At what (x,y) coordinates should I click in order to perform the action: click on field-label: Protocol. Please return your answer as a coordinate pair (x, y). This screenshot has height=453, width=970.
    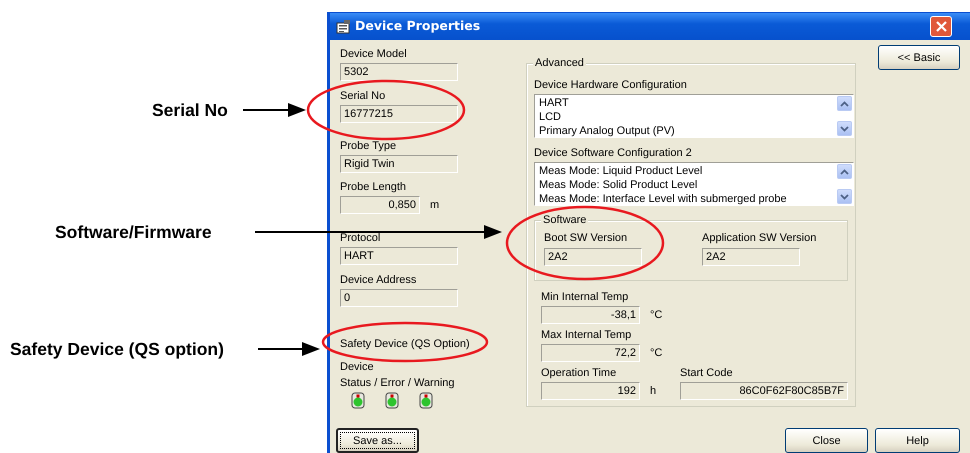
    Looking at the image, I should click on (361, 238).